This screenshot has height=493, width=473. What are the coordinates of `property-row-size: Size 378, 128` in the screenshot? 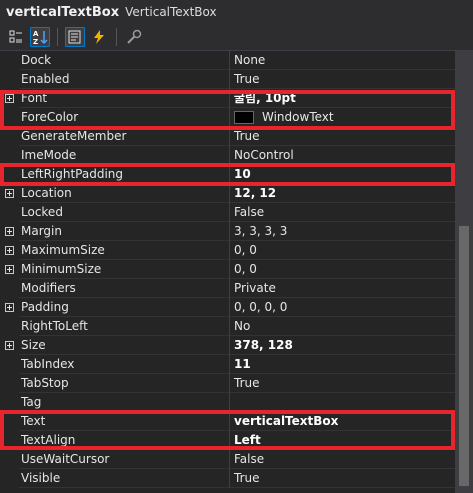 It's located at (227, 345).